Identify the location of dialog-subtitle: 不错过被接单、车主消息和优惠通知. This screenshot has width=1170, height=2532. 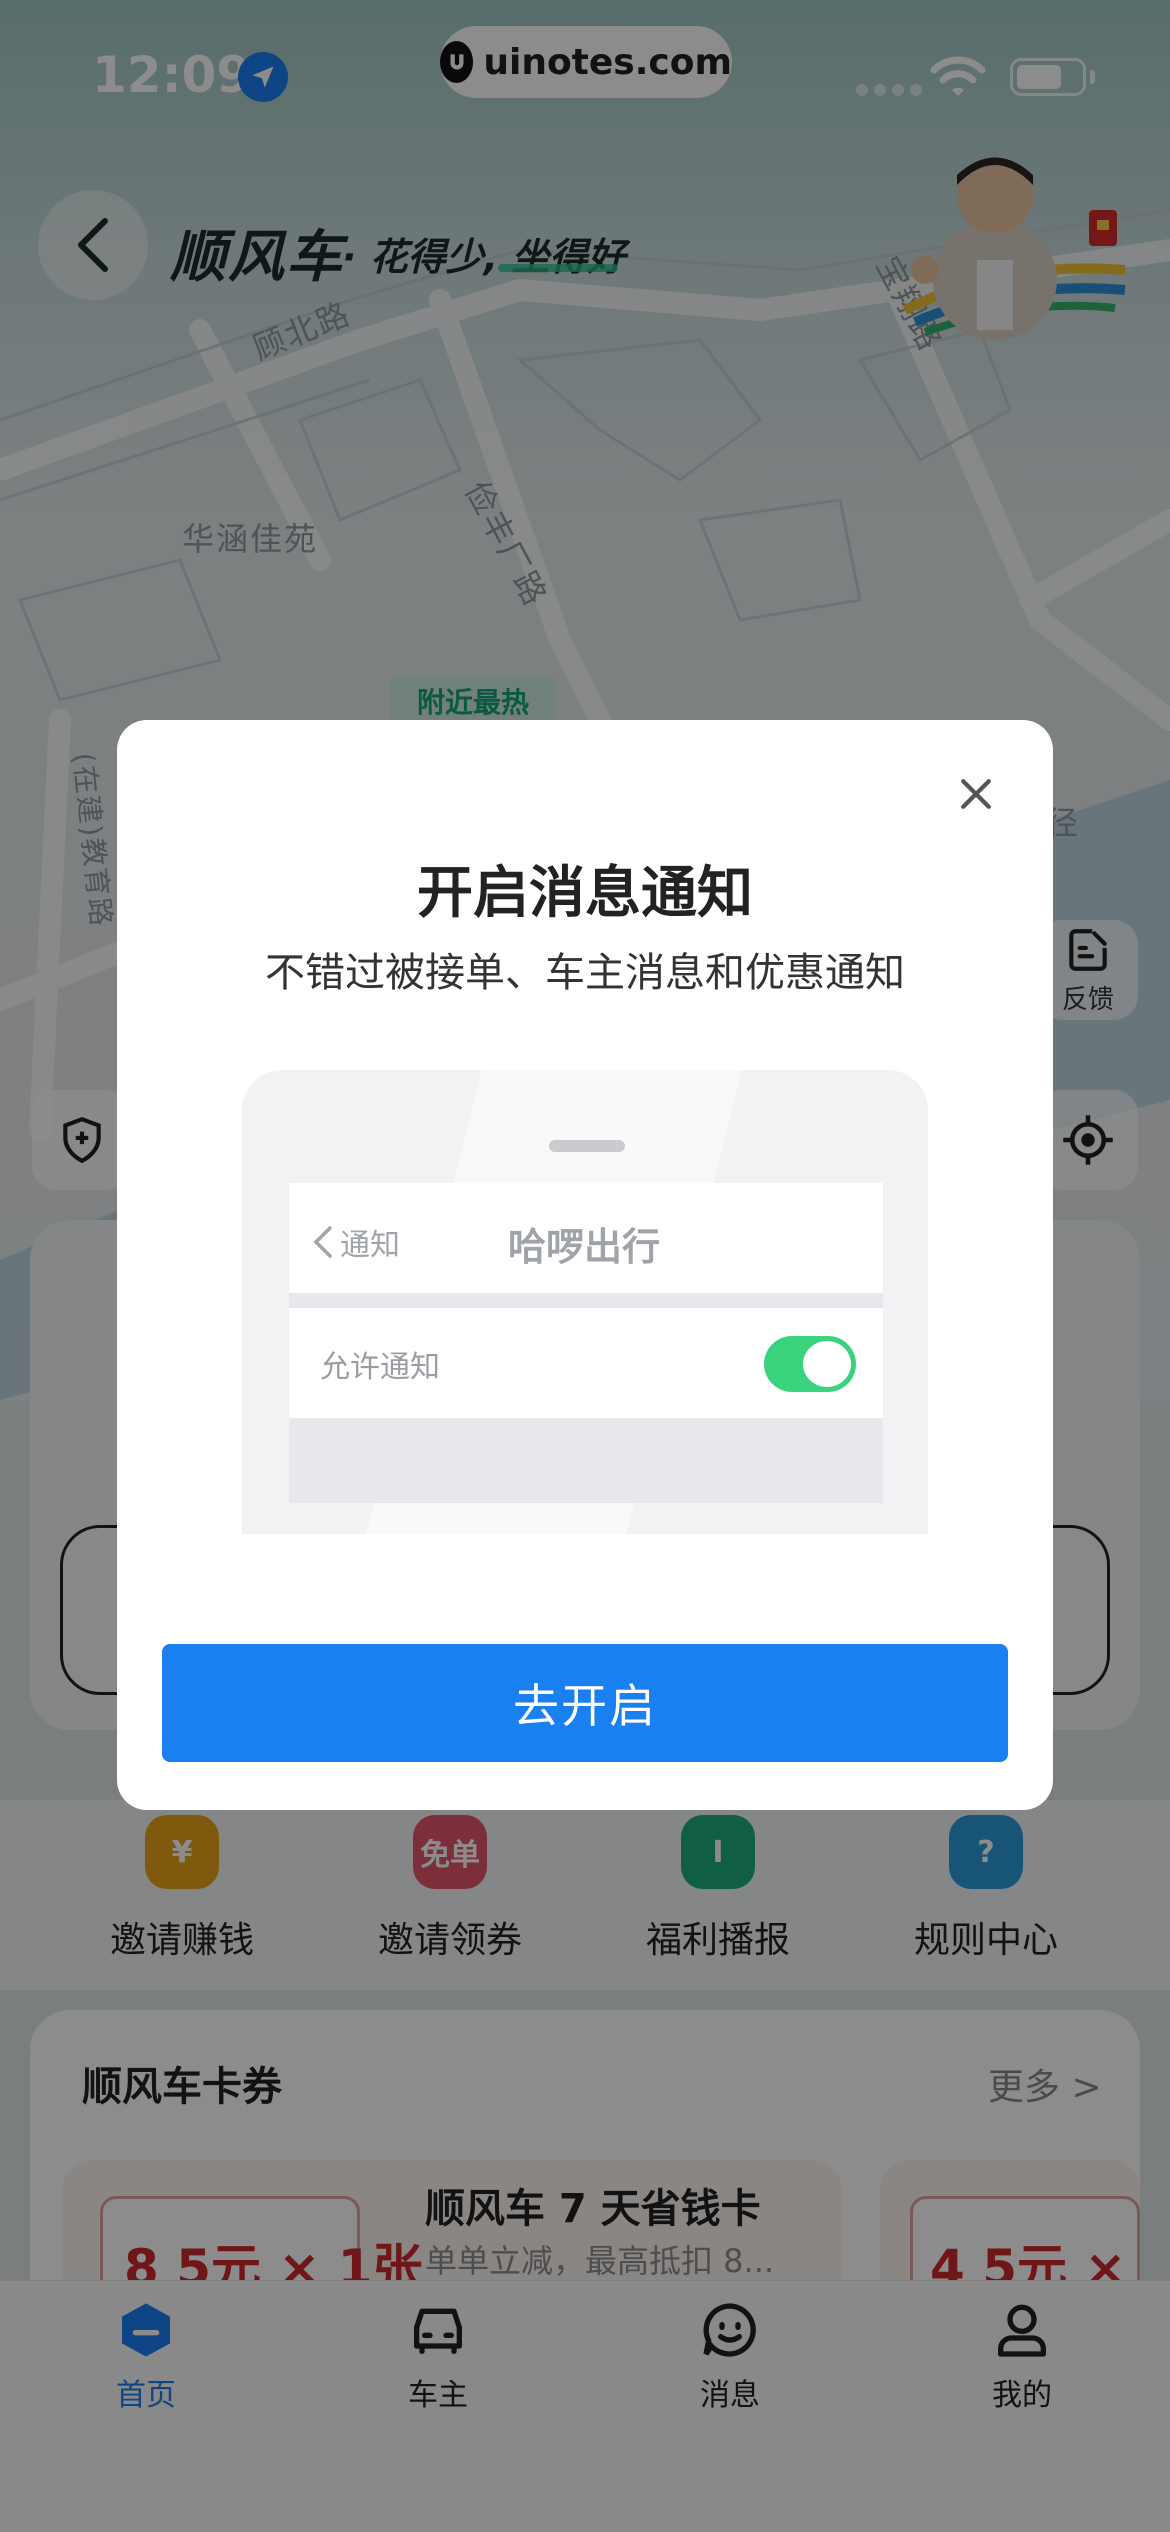
(585, 973).